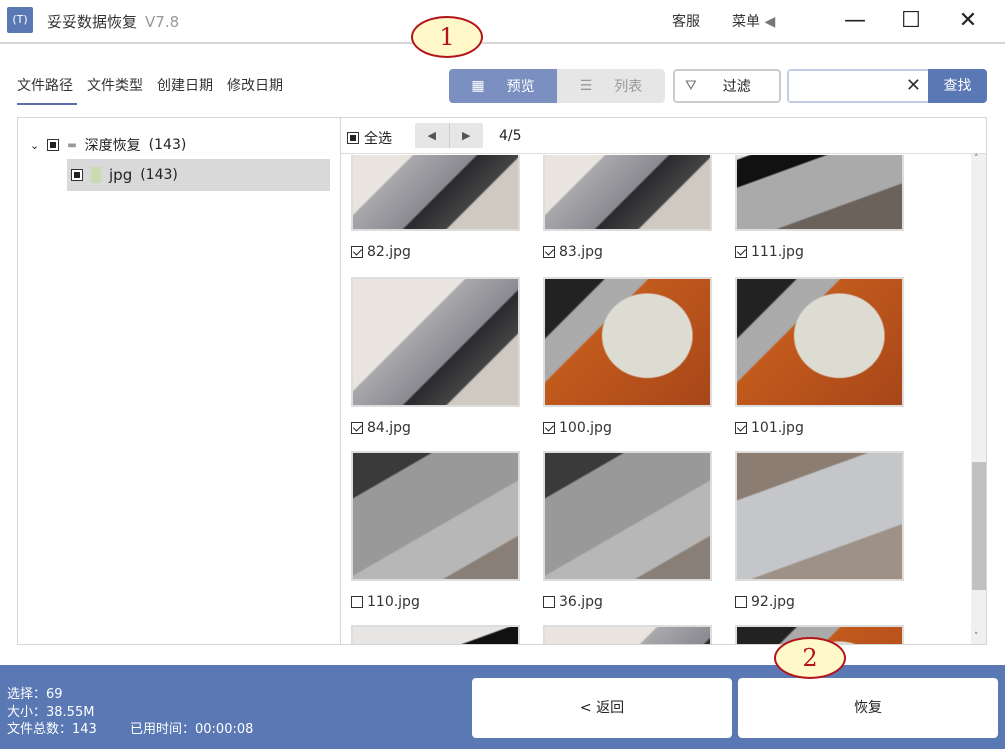  What do you see at coordinates (96, 175) in the screenshot?
I see `file-icon` at bounding box center [96, 175].